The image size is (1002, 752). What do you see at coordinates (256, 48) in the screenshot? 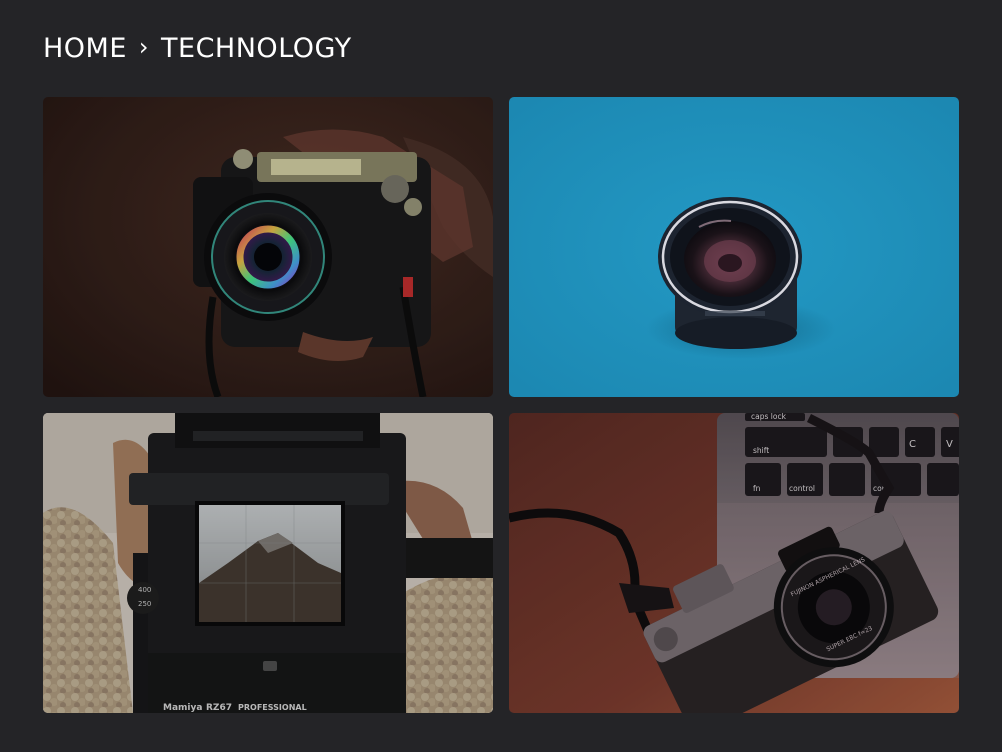
I see `breadcrumb-current: TECHNOLOGY` at bounding box center [256, 48].